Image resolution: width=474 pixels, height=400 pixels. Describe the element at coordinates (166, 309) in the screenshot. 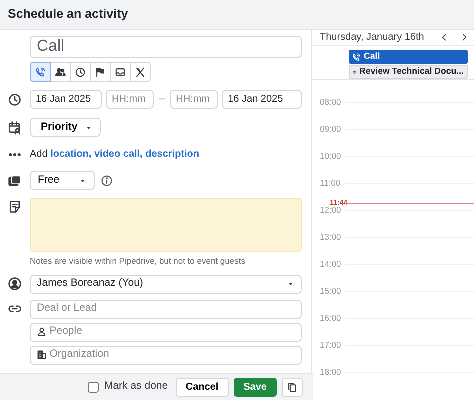

I see `deal-field: Deal or Lead` at that location.